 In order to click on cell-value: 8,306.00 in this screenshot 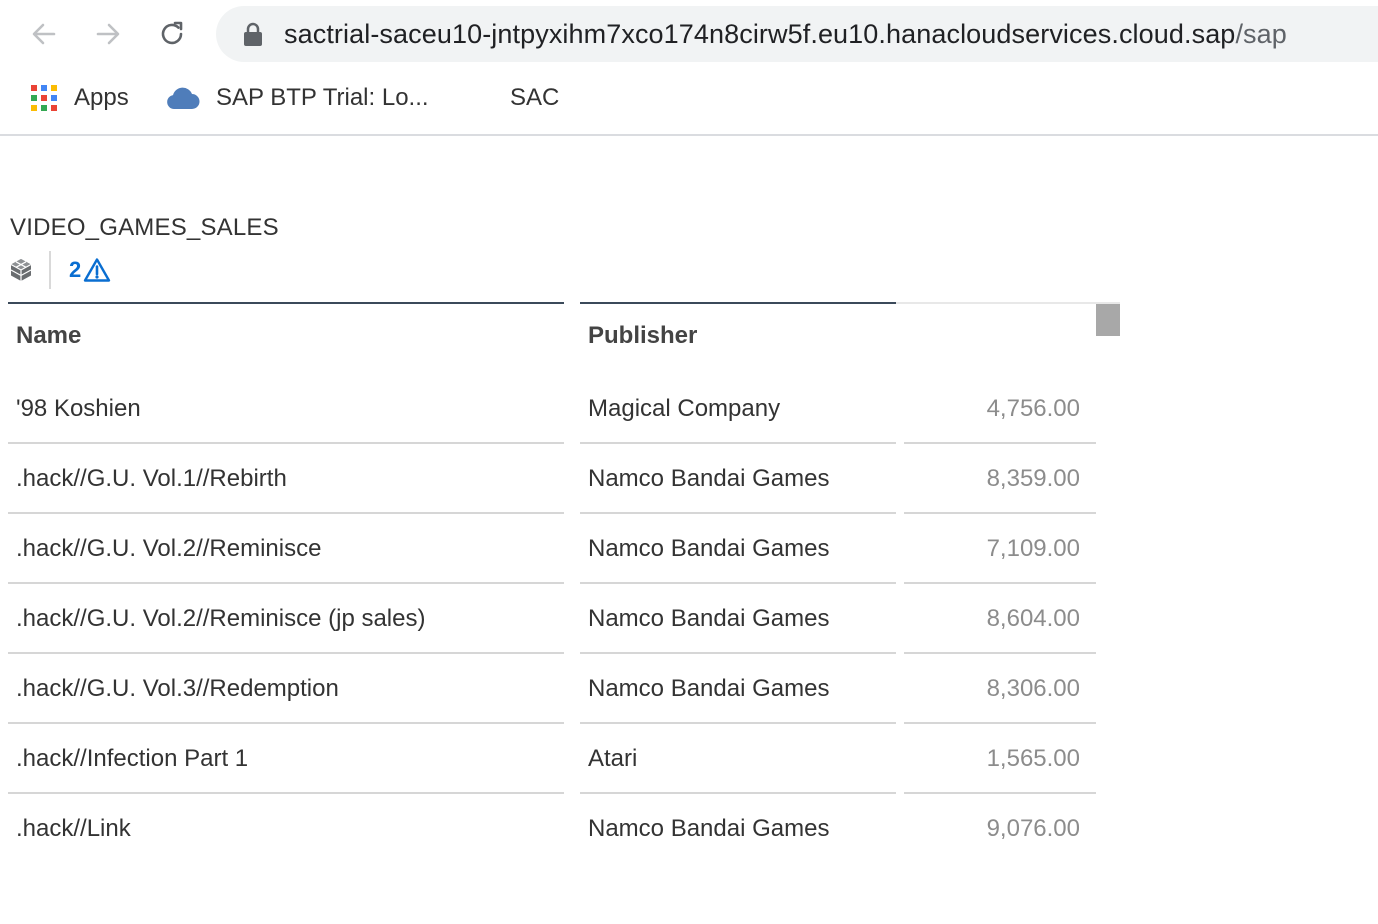, I will do `click(992, 689)`.